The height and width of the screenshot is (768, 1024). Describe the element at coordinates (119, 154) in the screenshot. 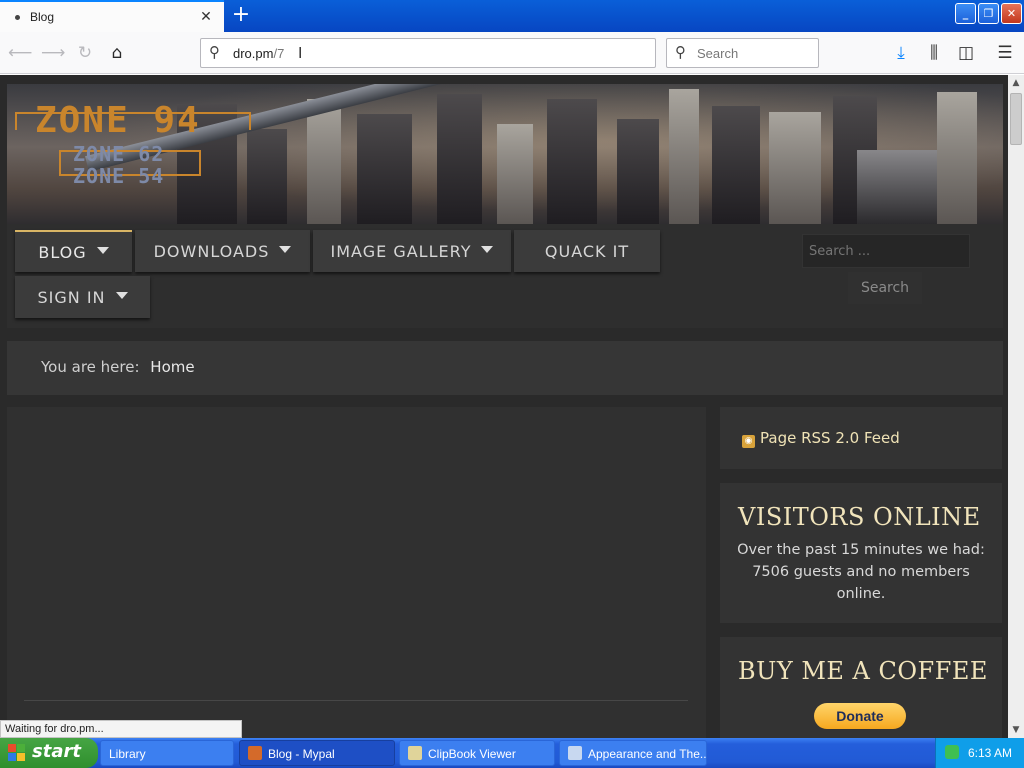

I see `site-logo-sub1: ZONE 62` at that location.